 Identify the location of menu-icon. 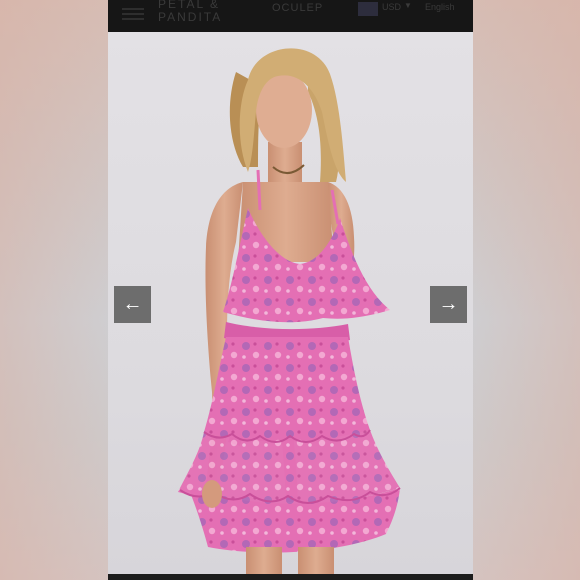
(133, 14).